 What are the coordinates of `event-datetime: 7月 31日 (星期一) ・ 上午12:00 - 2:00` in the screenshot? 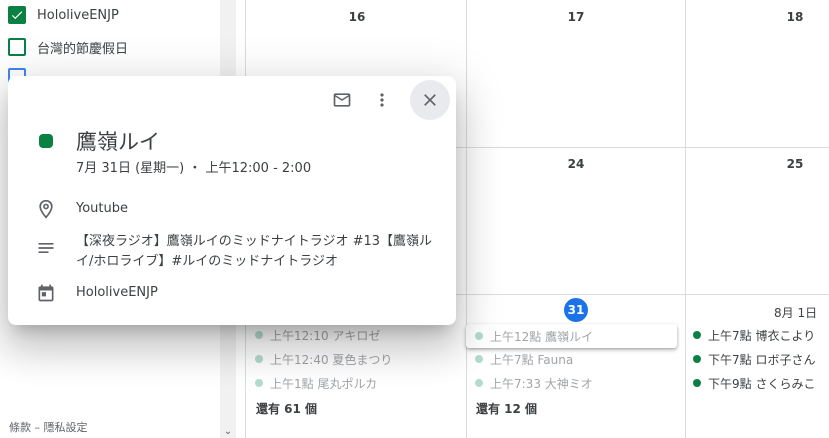 It's located at (194, 168).